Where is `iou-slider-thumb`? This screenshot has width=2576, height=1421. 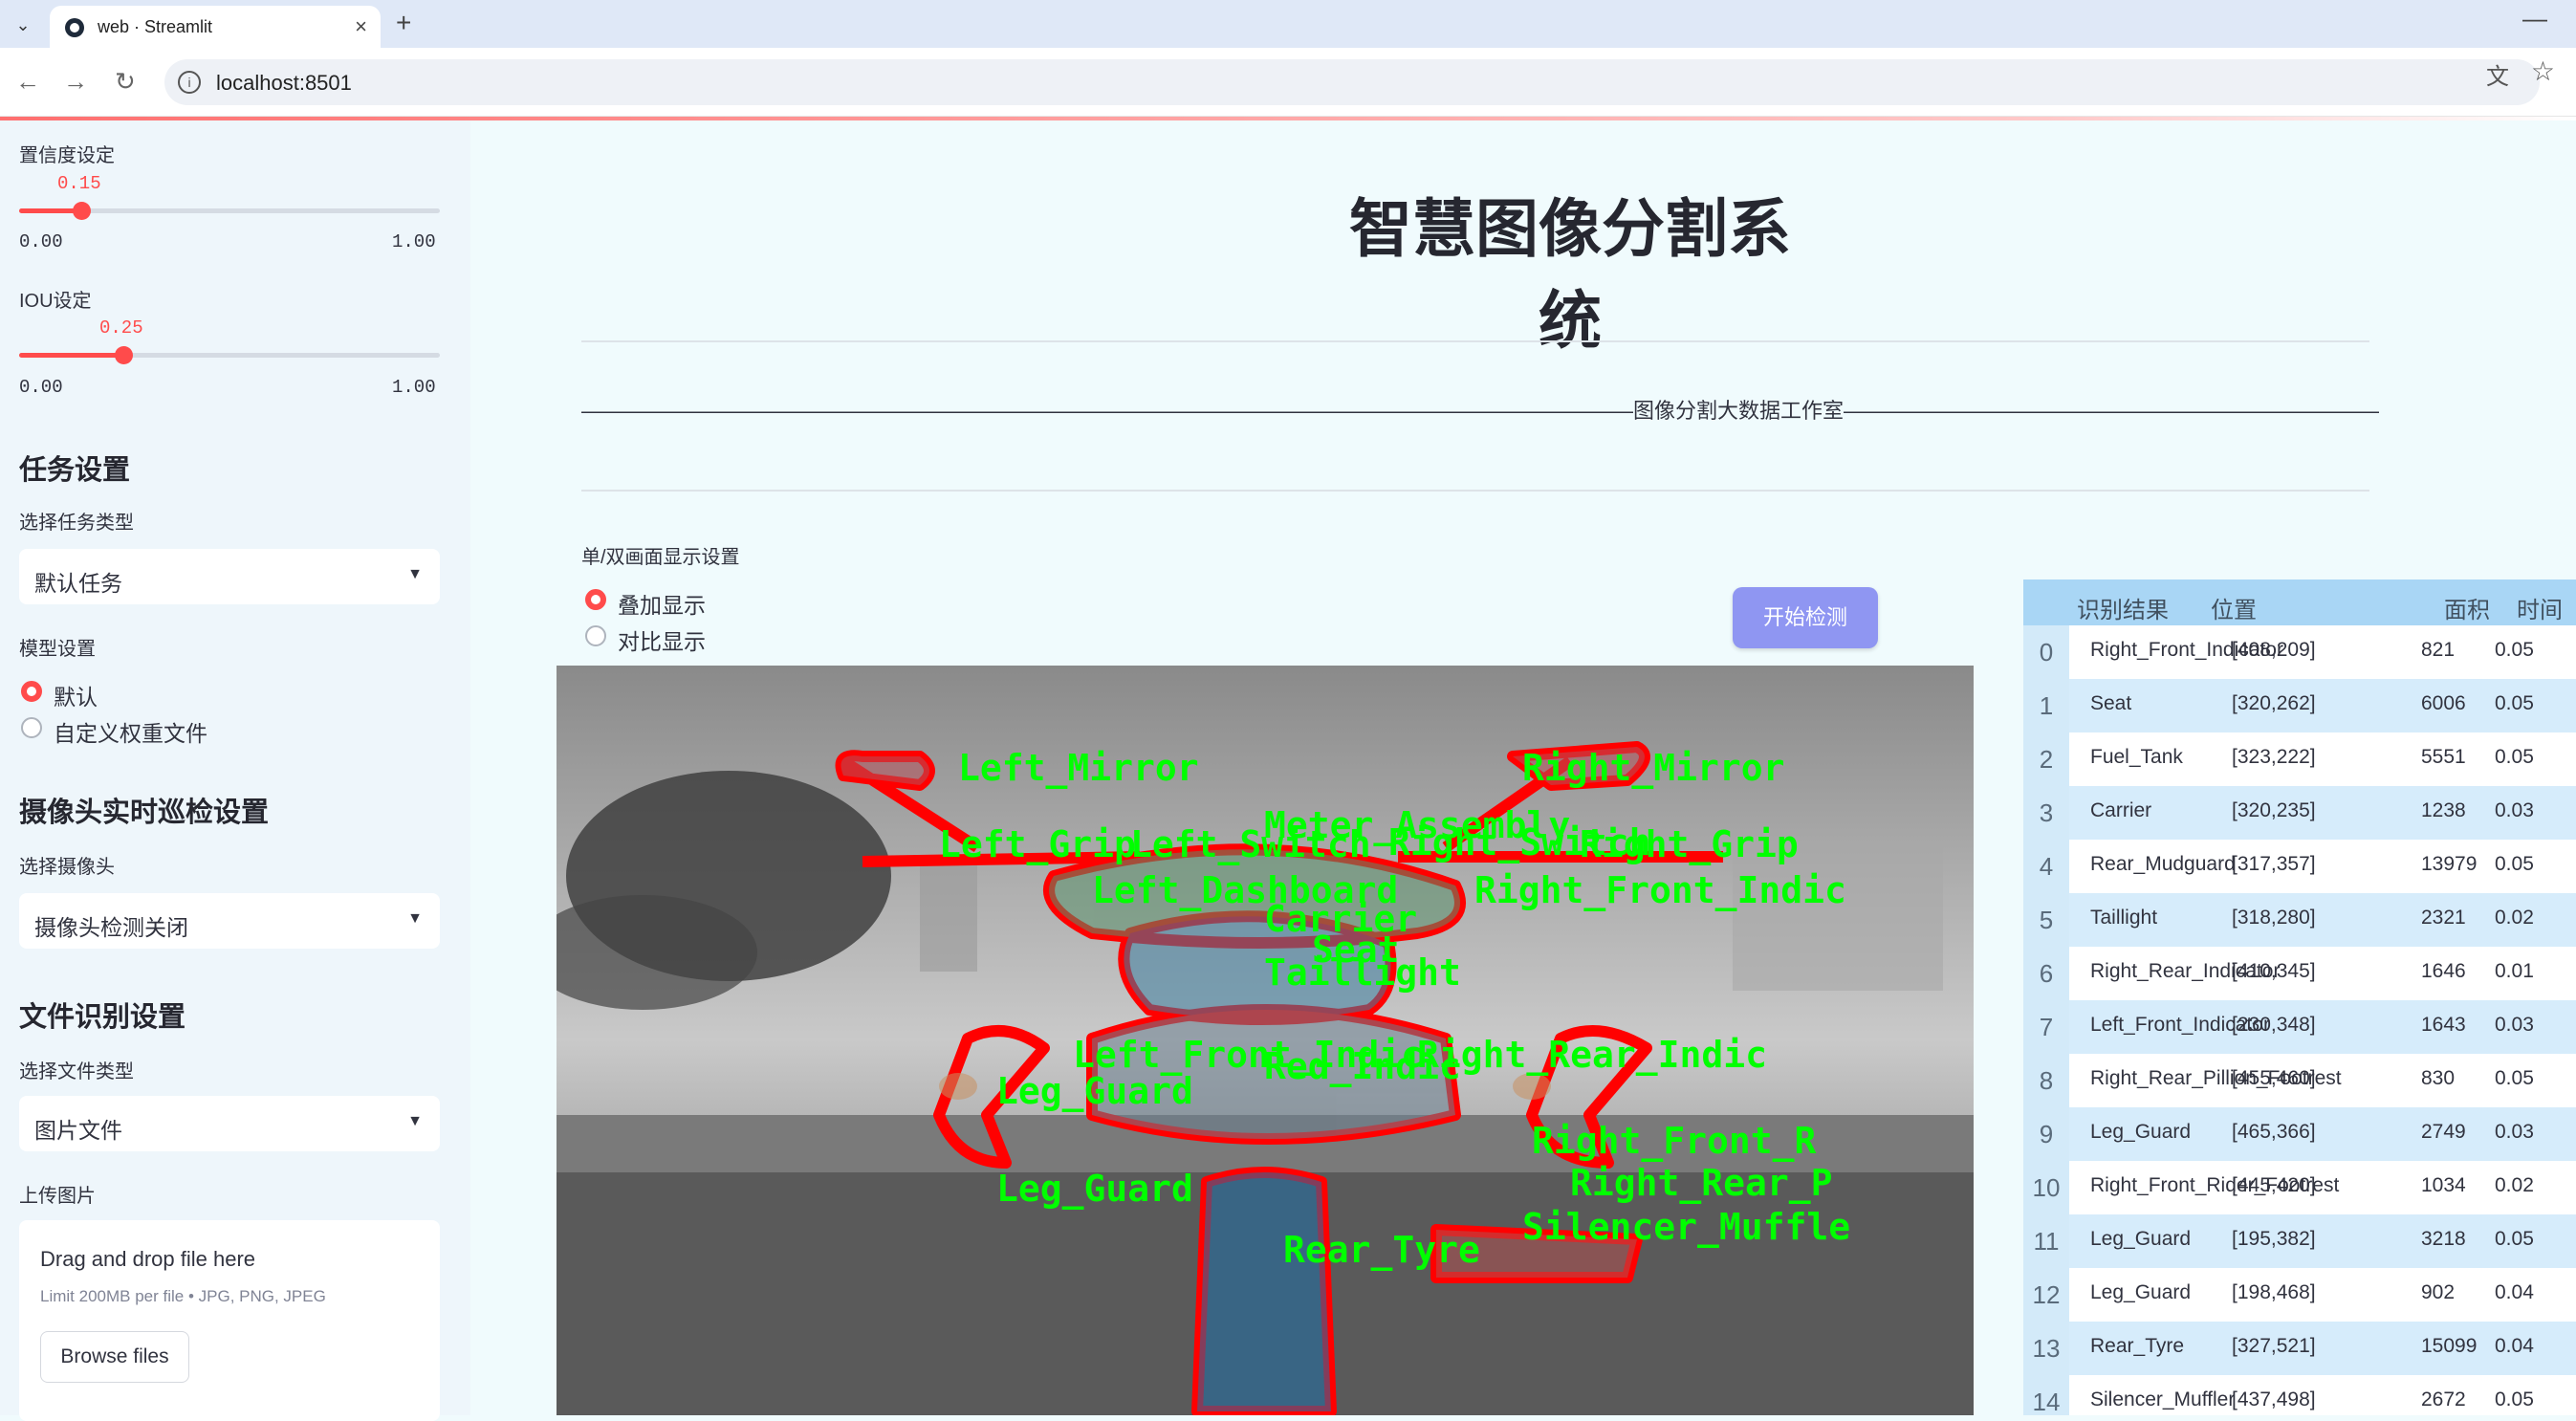
iou-slider-thumb is located at coordinates (124, 355).